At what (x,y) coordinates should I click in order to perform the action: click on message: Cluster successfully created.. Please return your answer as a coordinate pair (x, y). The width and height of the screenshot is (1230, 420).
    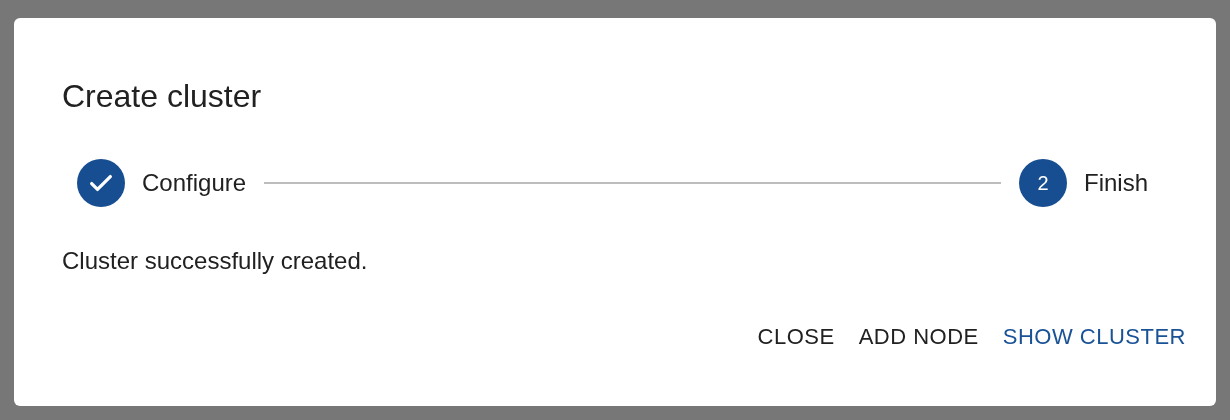
    Looking at the image, I should click on (215, 261).